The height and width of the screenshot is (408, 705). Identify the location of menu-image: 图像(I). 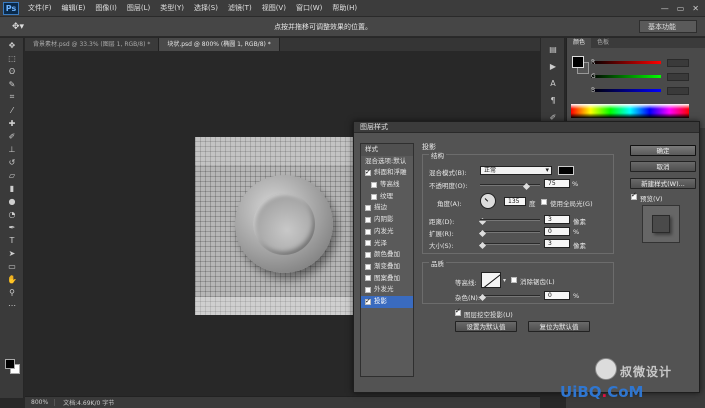
(106, 8).